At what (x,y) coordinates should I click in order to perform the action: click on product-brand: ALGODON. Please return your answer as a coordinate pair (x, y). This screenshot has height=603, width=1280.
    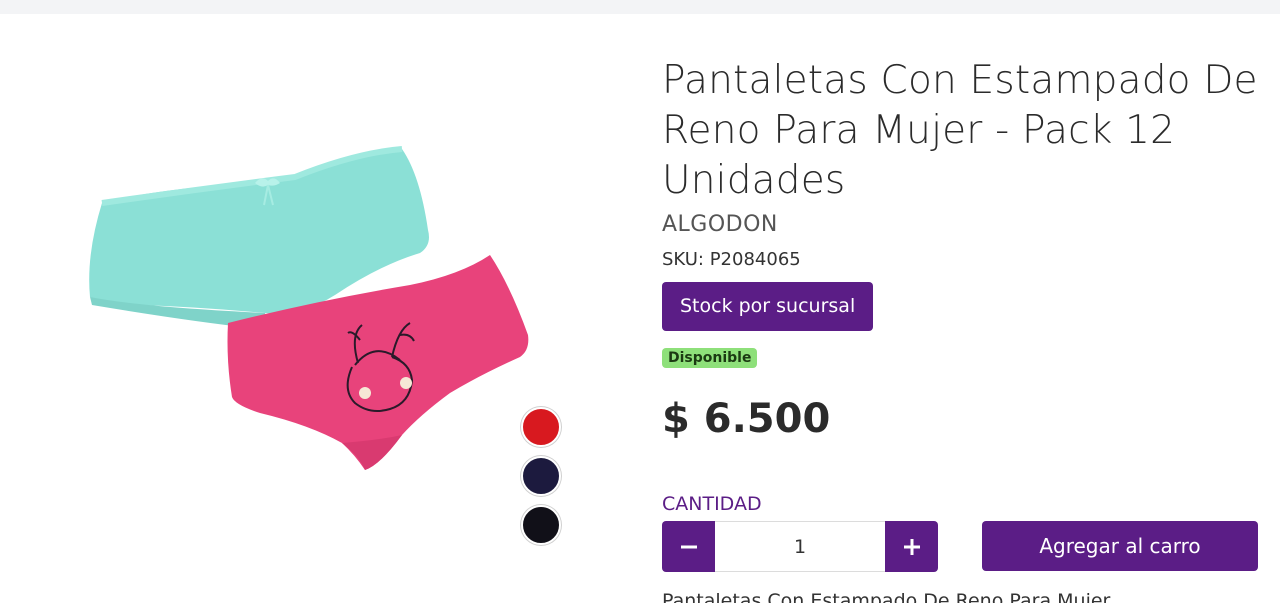
    Looking at the image, I should click on (720, 224).